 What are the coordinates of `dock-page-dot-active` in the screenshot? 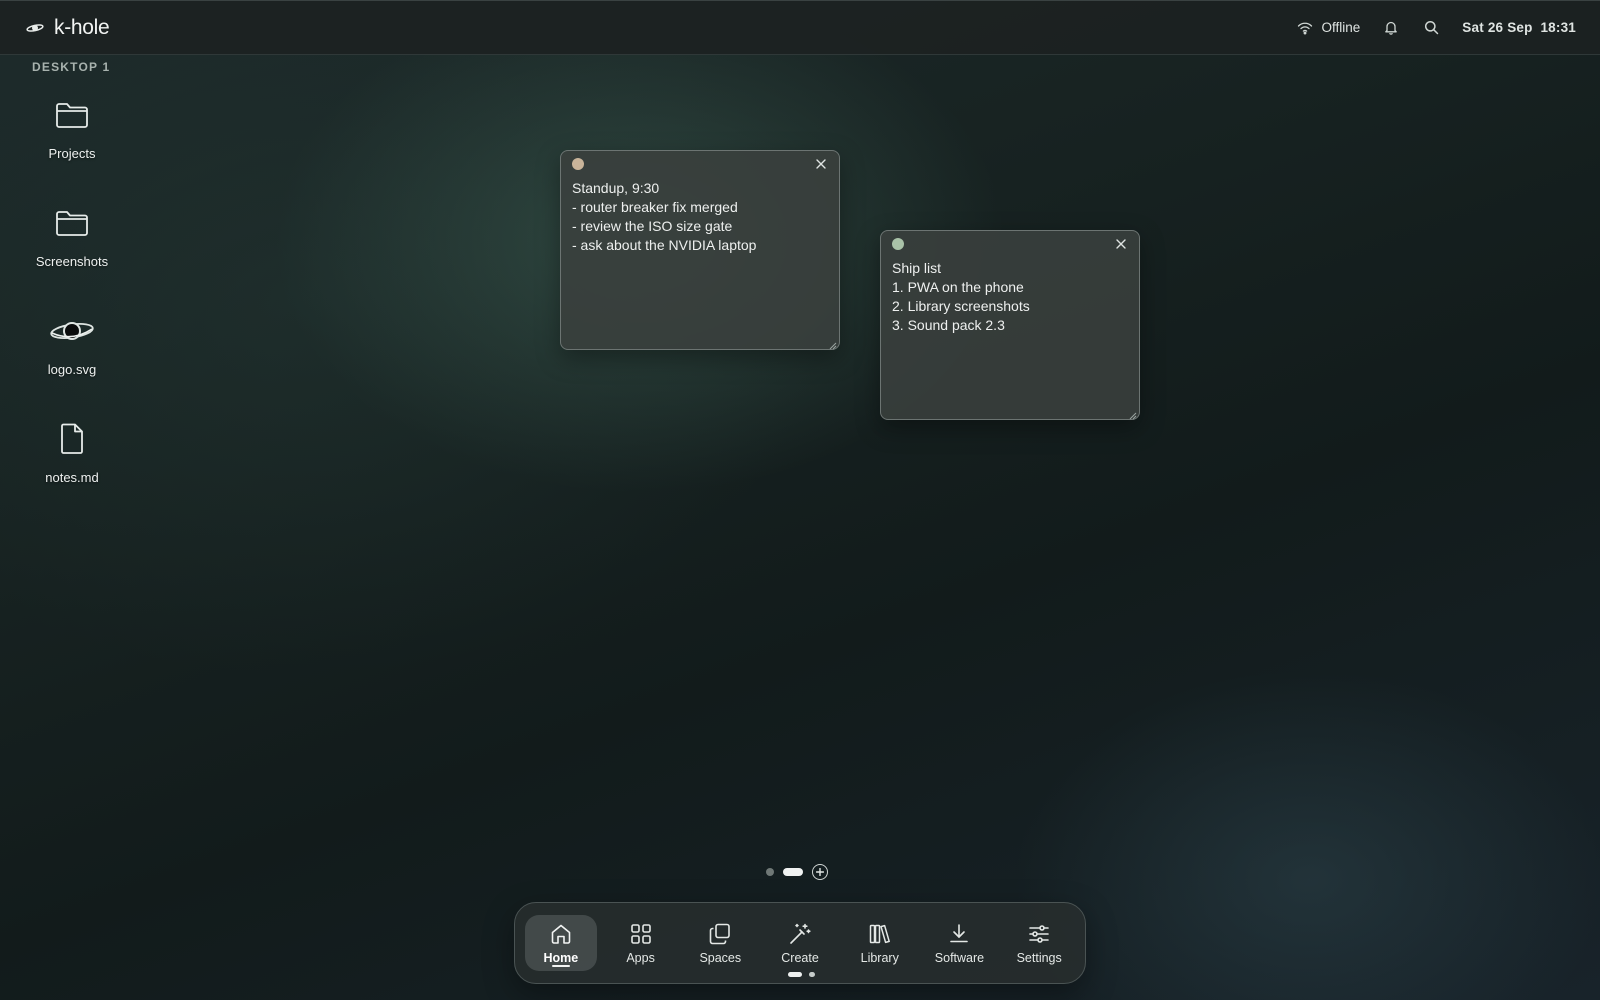 It's located at (795, 974).